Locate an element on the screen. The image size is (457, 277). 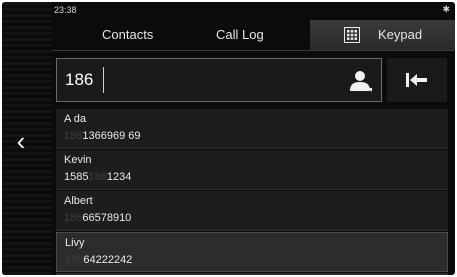
divider is located at coordinates (253, 50).